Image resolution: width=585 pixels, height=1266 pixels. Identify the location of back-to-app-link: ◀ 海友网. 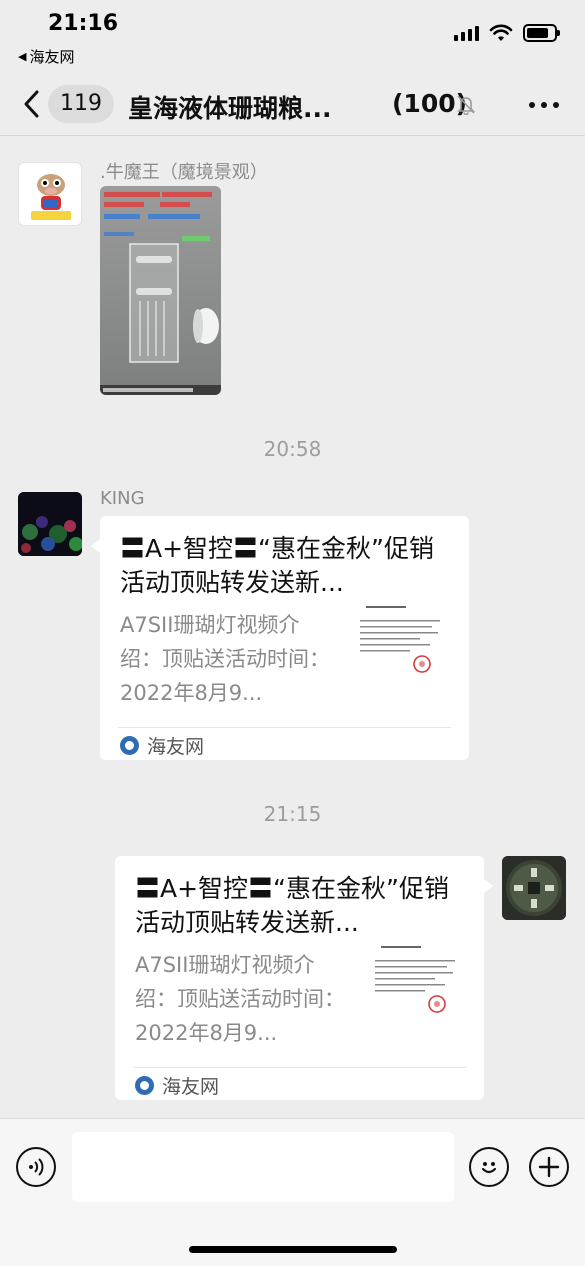
(46, 56).